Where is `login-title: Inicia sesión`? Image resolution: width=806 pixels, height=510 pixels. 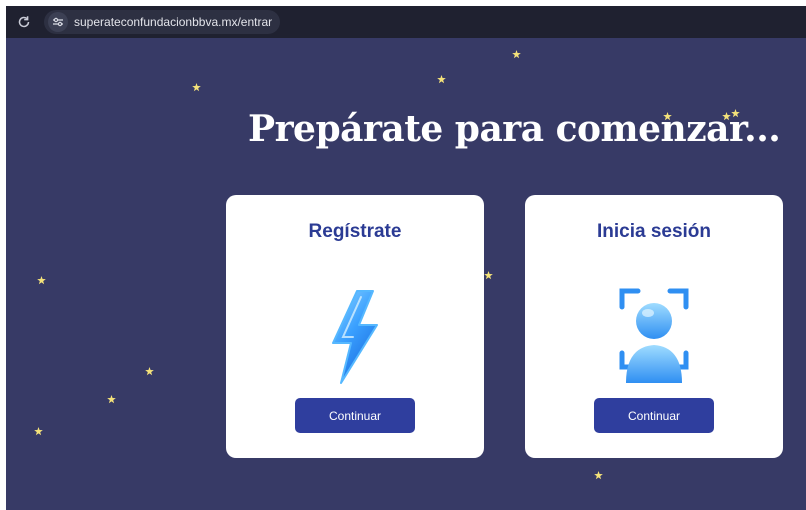 login-title: Inicia sesión is located at coordinates (654, 231).